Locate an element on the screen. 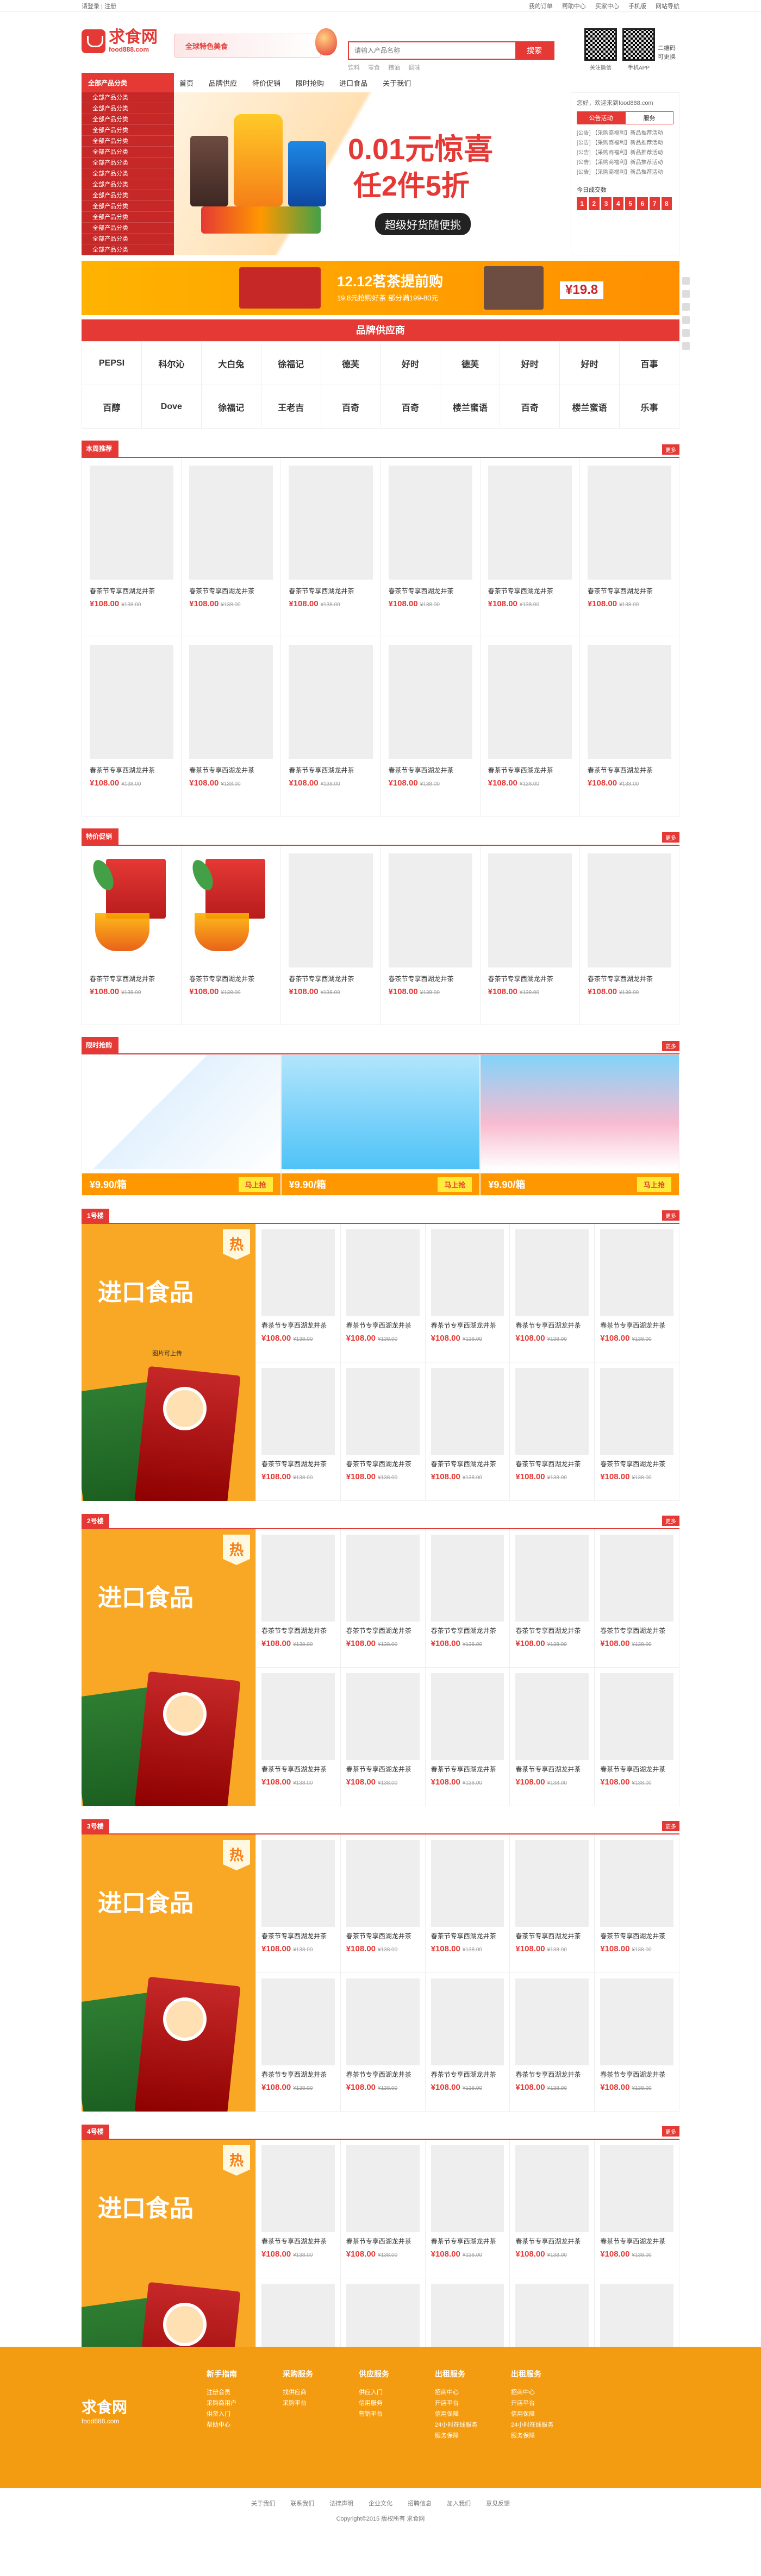  nav-item: 关于我们 is located at coordinates (397, 83).